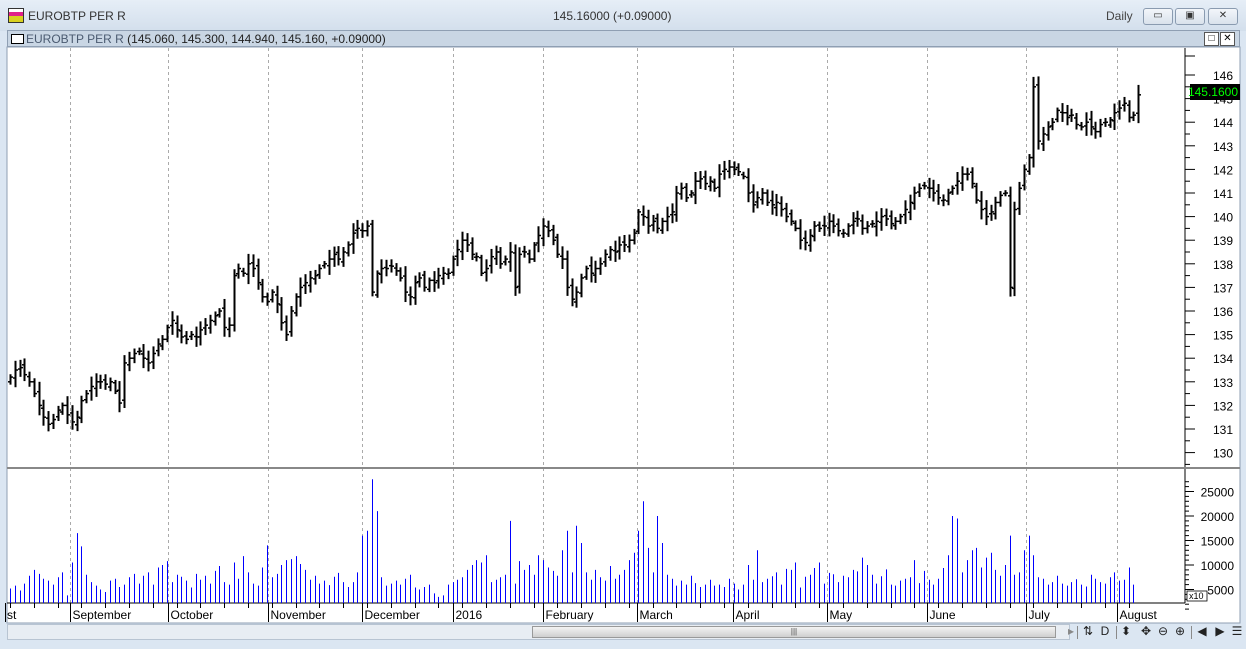 This screenshot has width=1246, height=649. I want to click on zoom-out-icon: ⊖, so click(1163, 631).